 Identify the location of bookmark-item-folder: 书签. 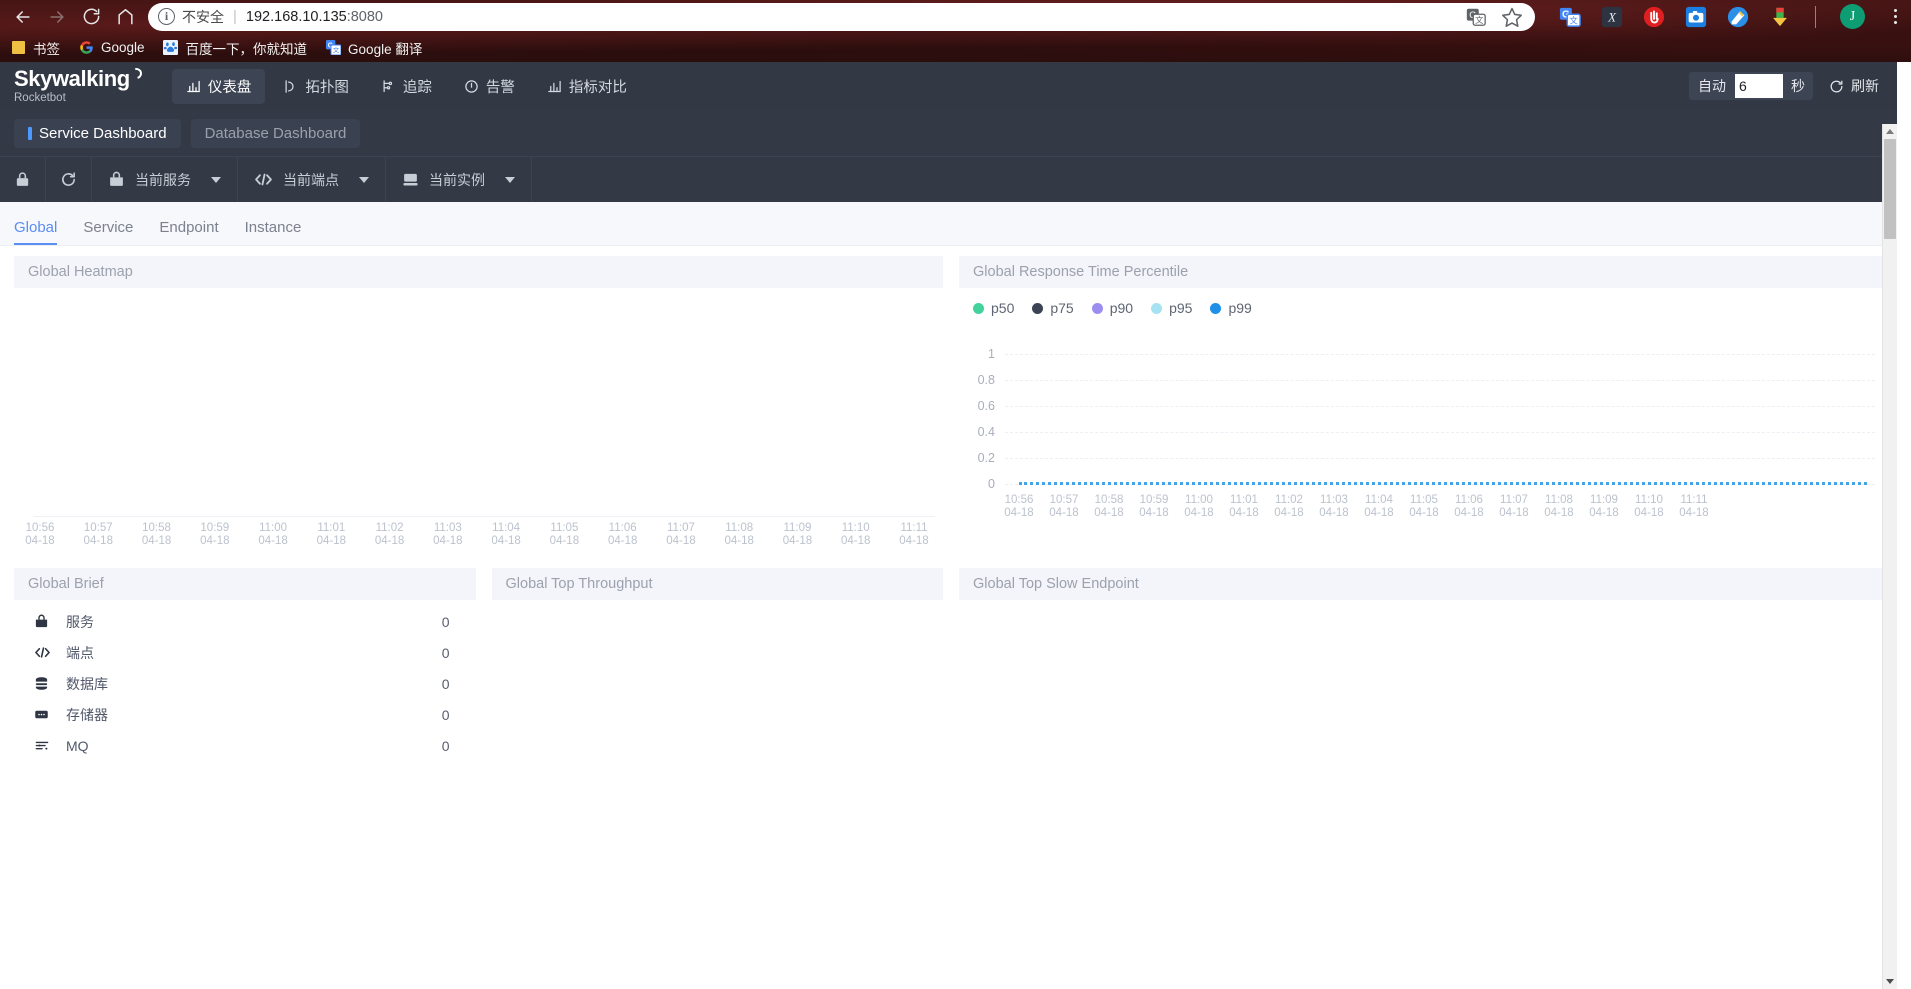
(35, 48).